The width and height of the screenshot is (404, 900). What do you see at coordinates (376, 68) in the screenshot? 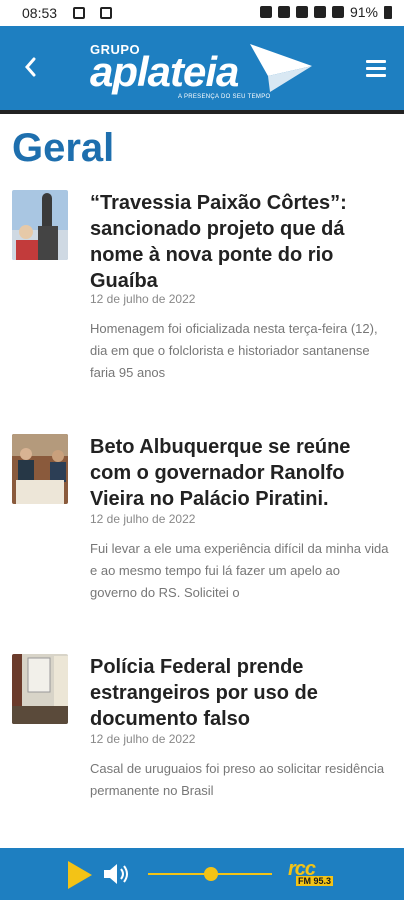
I see `menu-button` at bounding box center [376, 68].